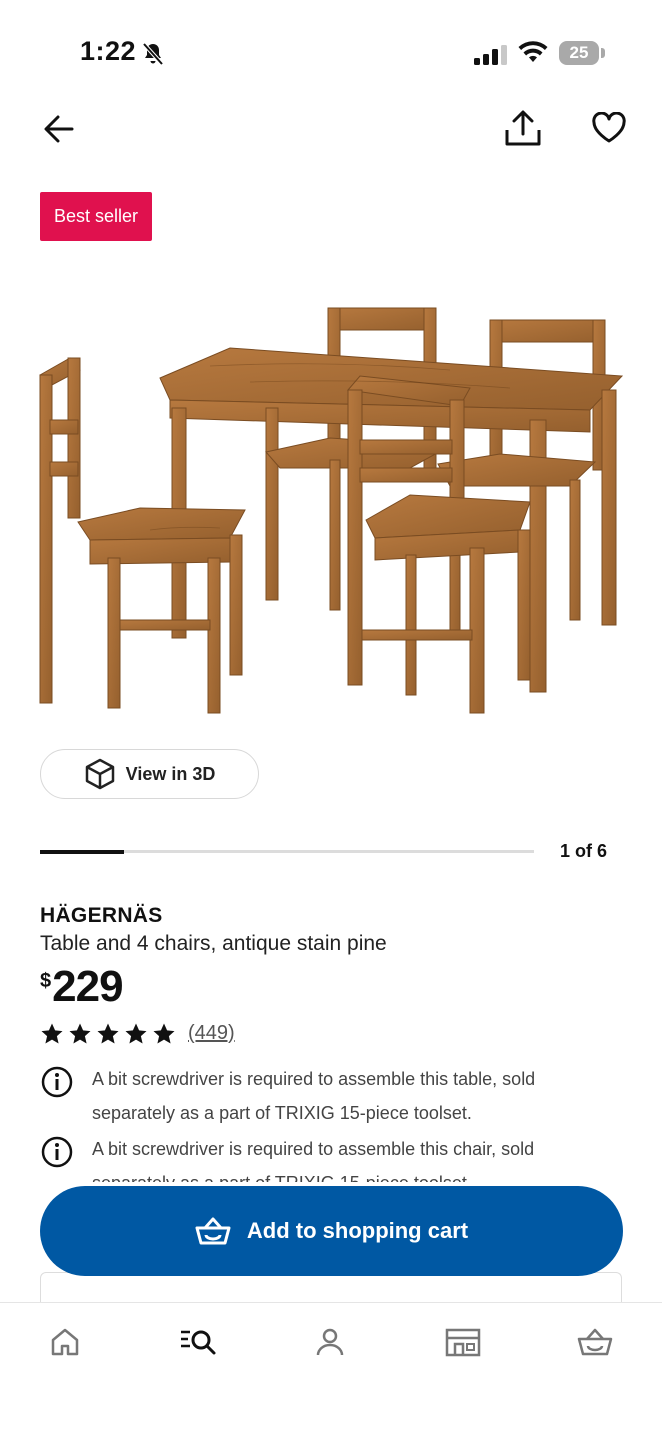 This screenshot has width=662, height=1441. What do you see at coordinates (153, 54) in the screenshot?
I see `silent-bell-icon` at bounding box center [153, 54].